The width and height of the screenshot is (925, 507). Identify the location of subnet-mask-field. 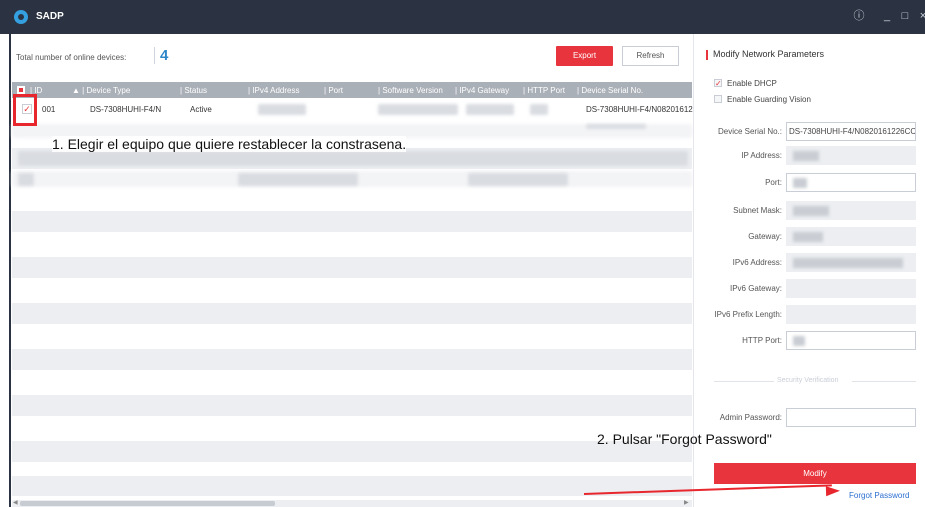
(851, 210).